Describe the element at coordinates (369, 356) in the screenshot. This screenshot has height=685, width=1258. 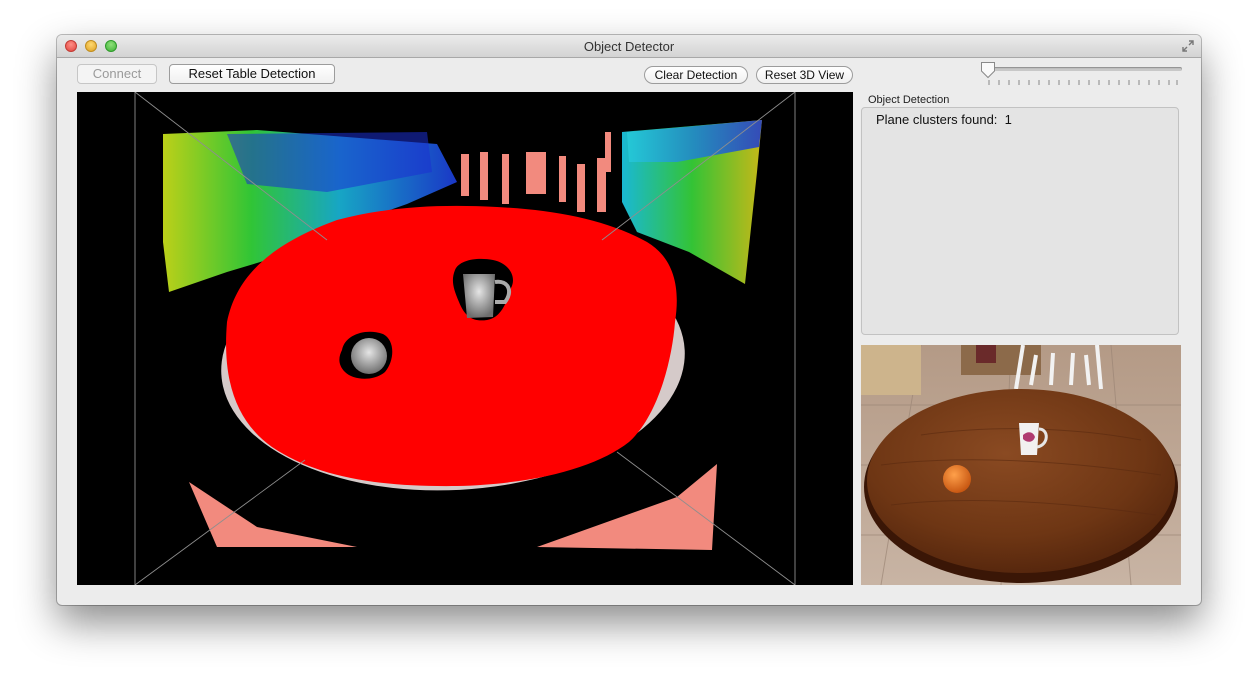
I see `fruit-cluster` at that location.